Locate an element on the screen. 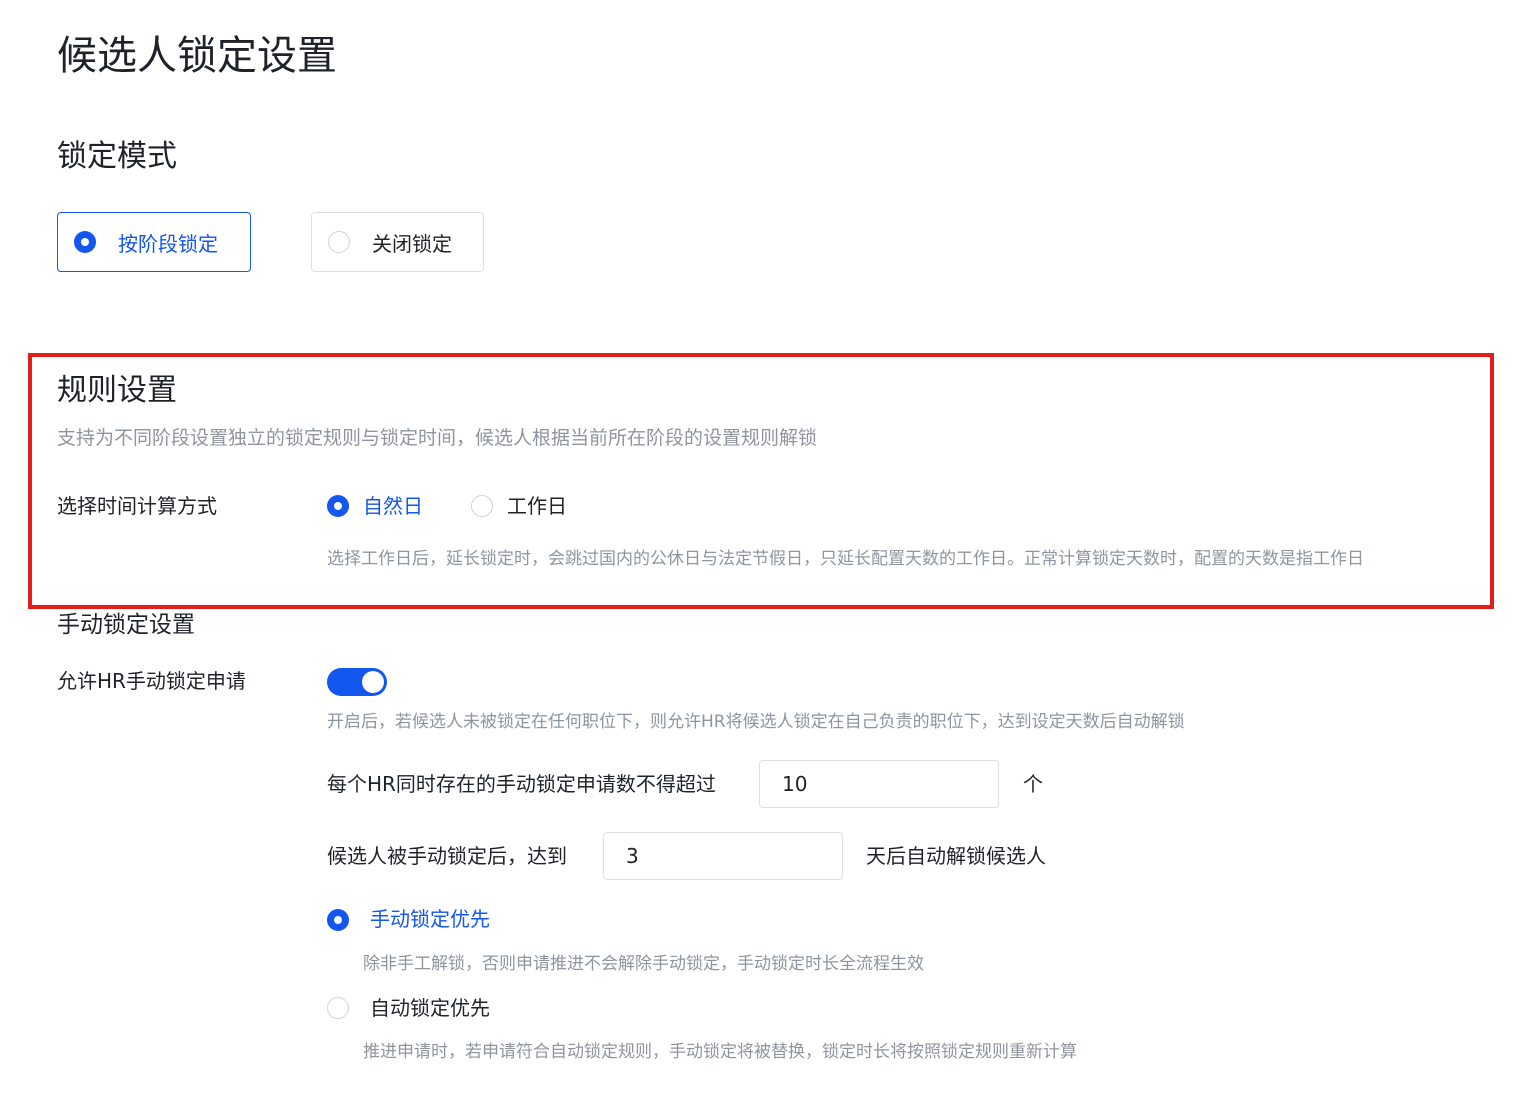 The height and width of the screenshot is (1098, 1534). lock-mode-option-off: 关闭锁定 is located at coordinates (397, 242).